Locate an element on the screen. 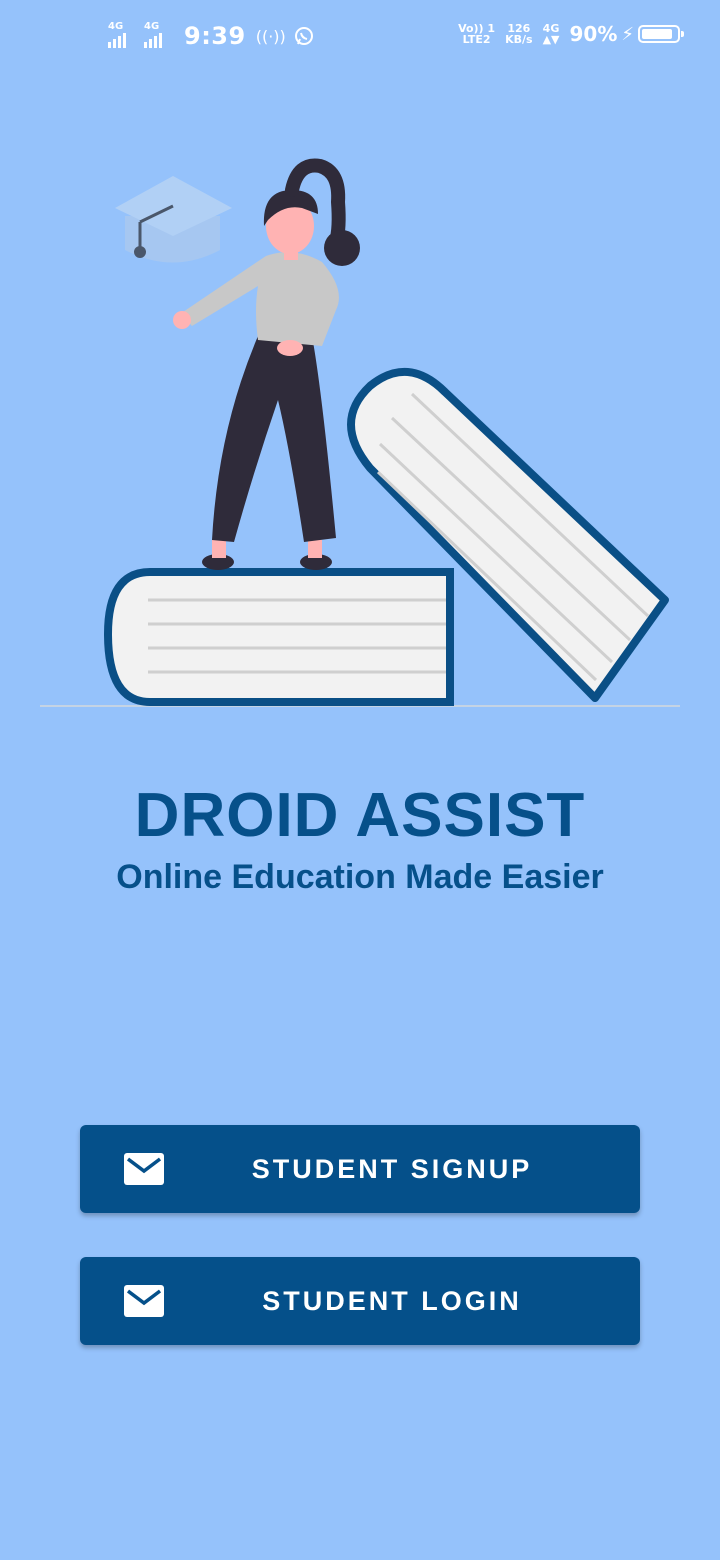 The width and height of the screenshot is (720, 1560). battery-percent: 90% is located at coordinates (593, 34).